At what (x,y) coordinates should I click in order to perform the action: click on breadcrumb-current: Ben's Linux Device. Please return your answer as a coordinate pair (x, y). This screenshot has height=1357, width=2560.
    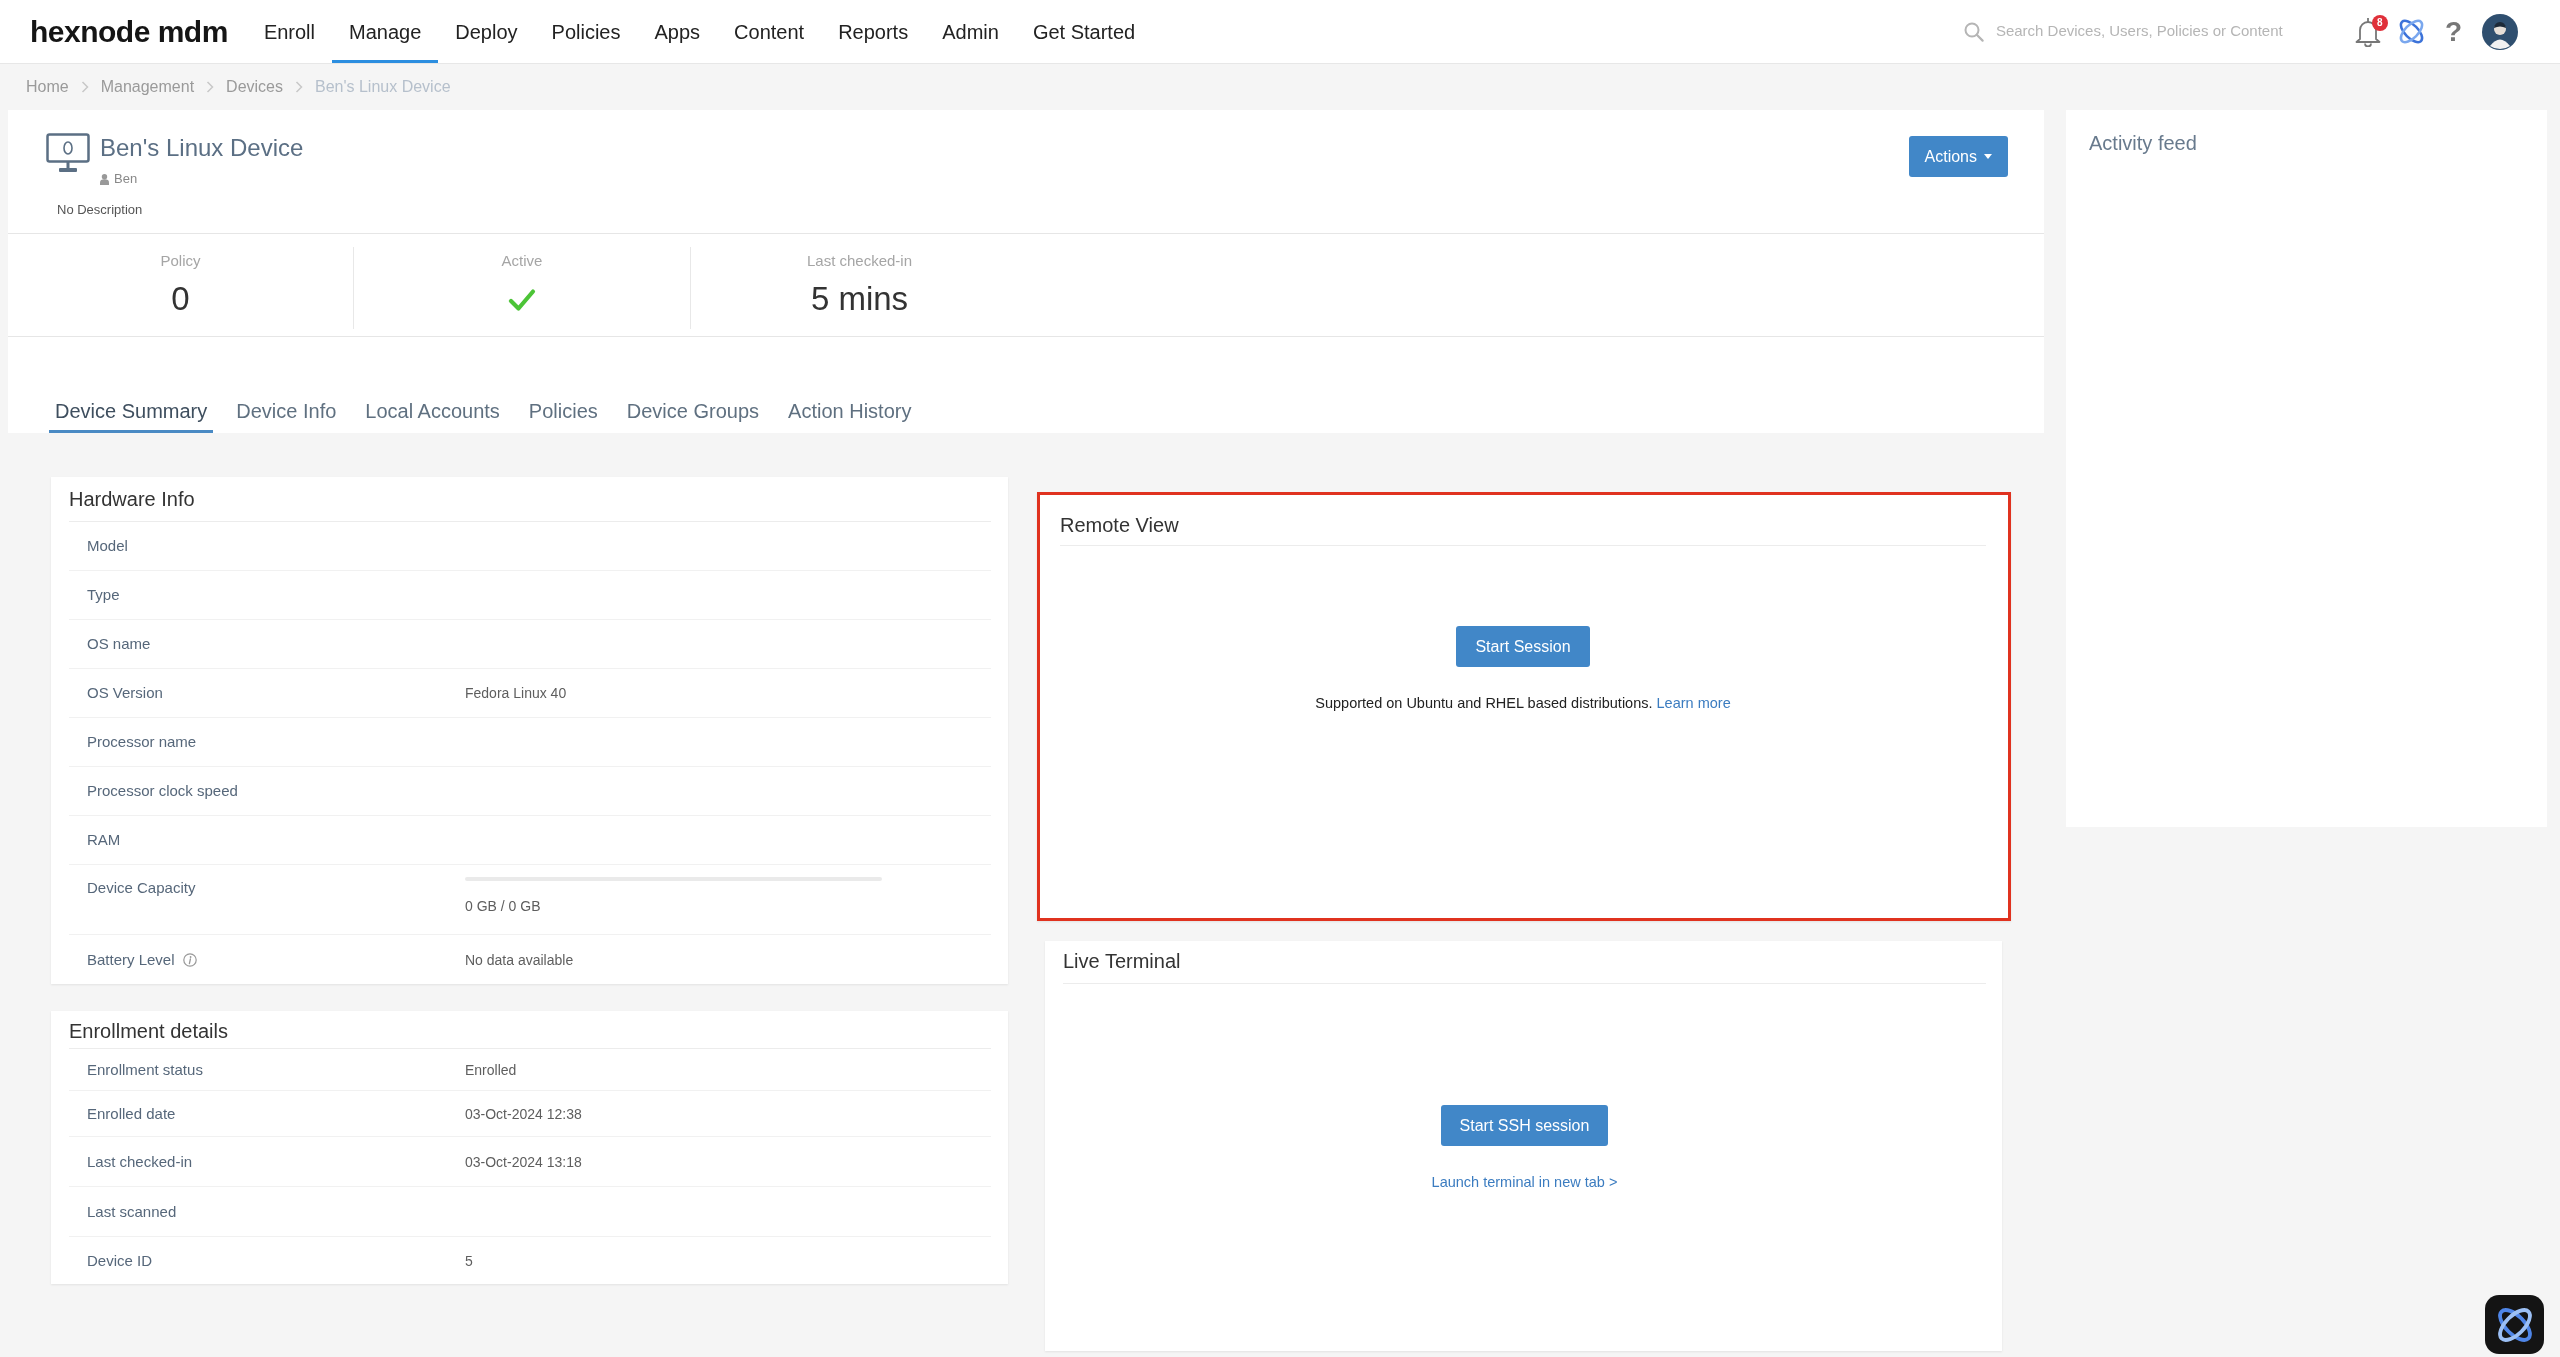
    Looking at the image, I should click on (383, 87).